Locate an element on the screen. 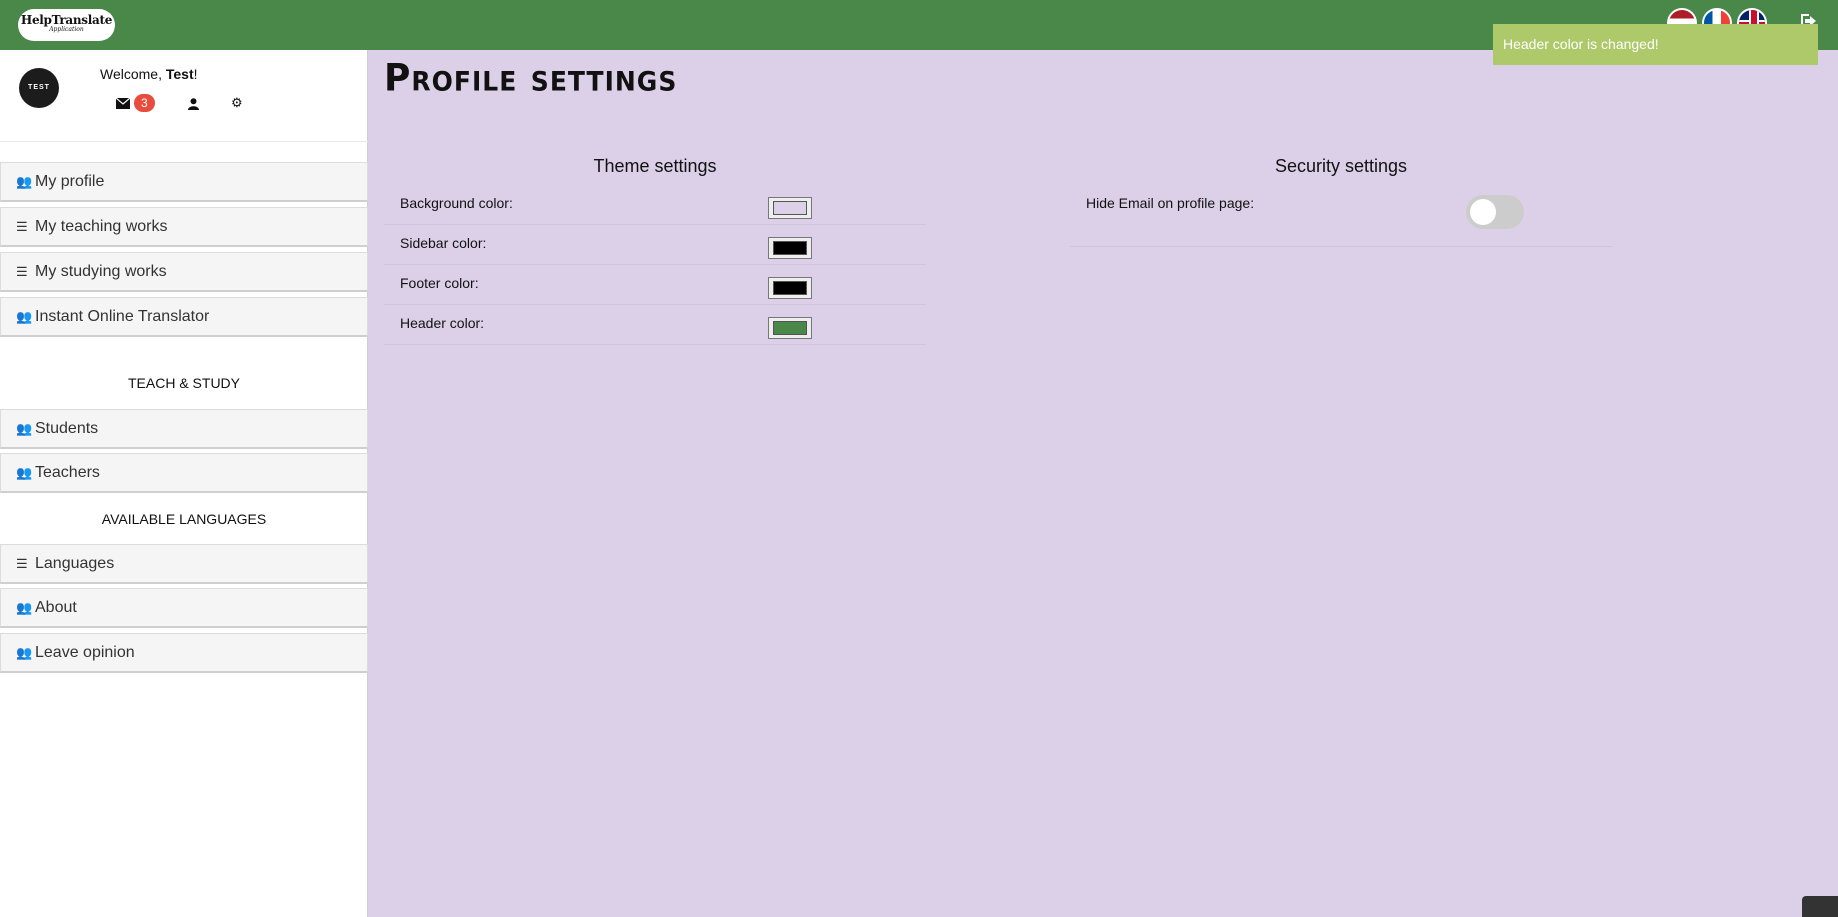  user-panel: TEST Welcome, Test! 3 ⚙ is located at coordinates (184, 96).